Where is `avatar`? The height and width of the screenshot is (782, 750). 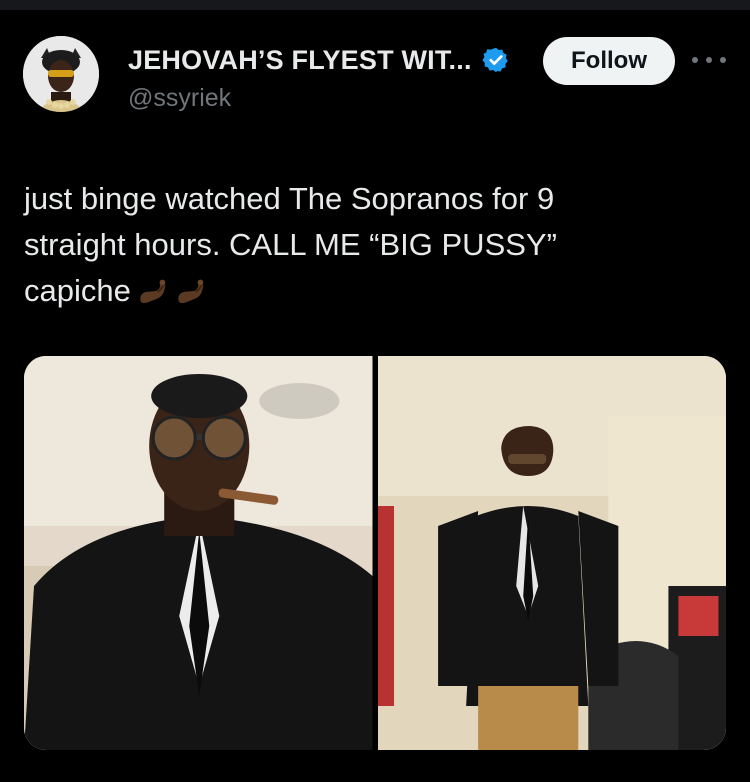
avatar is located at coordinates (61, 74).